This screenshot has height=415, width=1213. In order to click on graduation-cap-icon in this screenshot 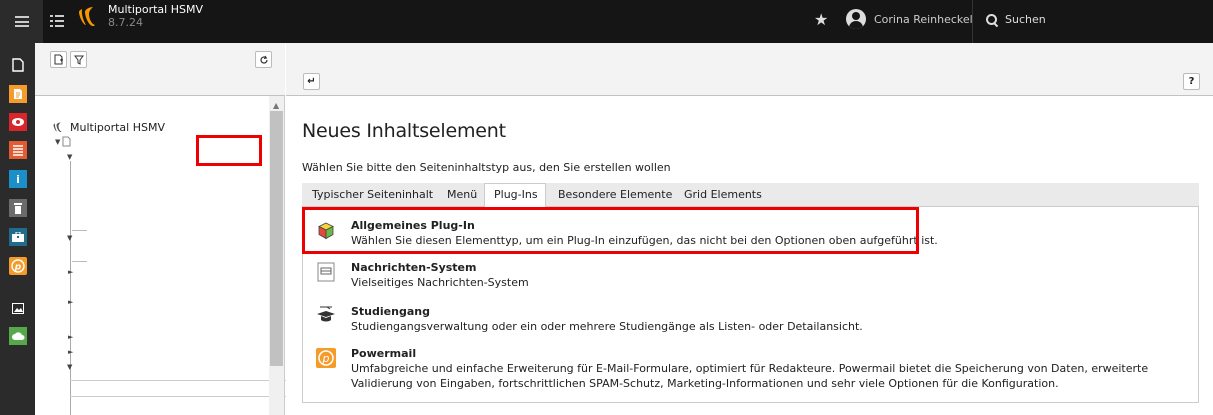, I will do `click(326, 314)`.